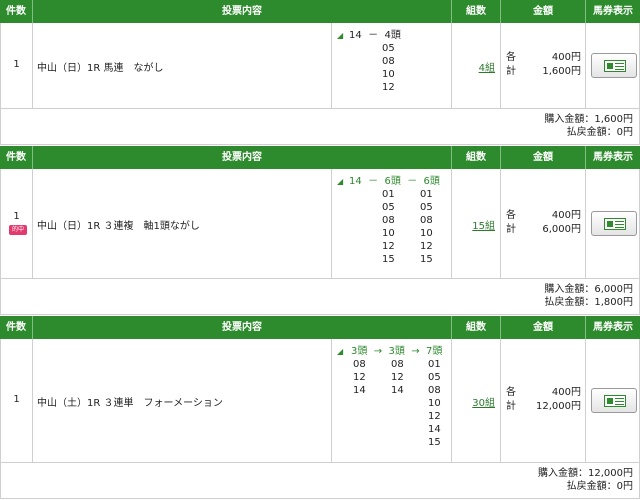 Image resolution: width=640 pixels, height=500 pixels. Describe the element at coordinates (100, 68) in the screenshot. I see `bet-description: 中山（日）1R 馬連 ながし` at that location.